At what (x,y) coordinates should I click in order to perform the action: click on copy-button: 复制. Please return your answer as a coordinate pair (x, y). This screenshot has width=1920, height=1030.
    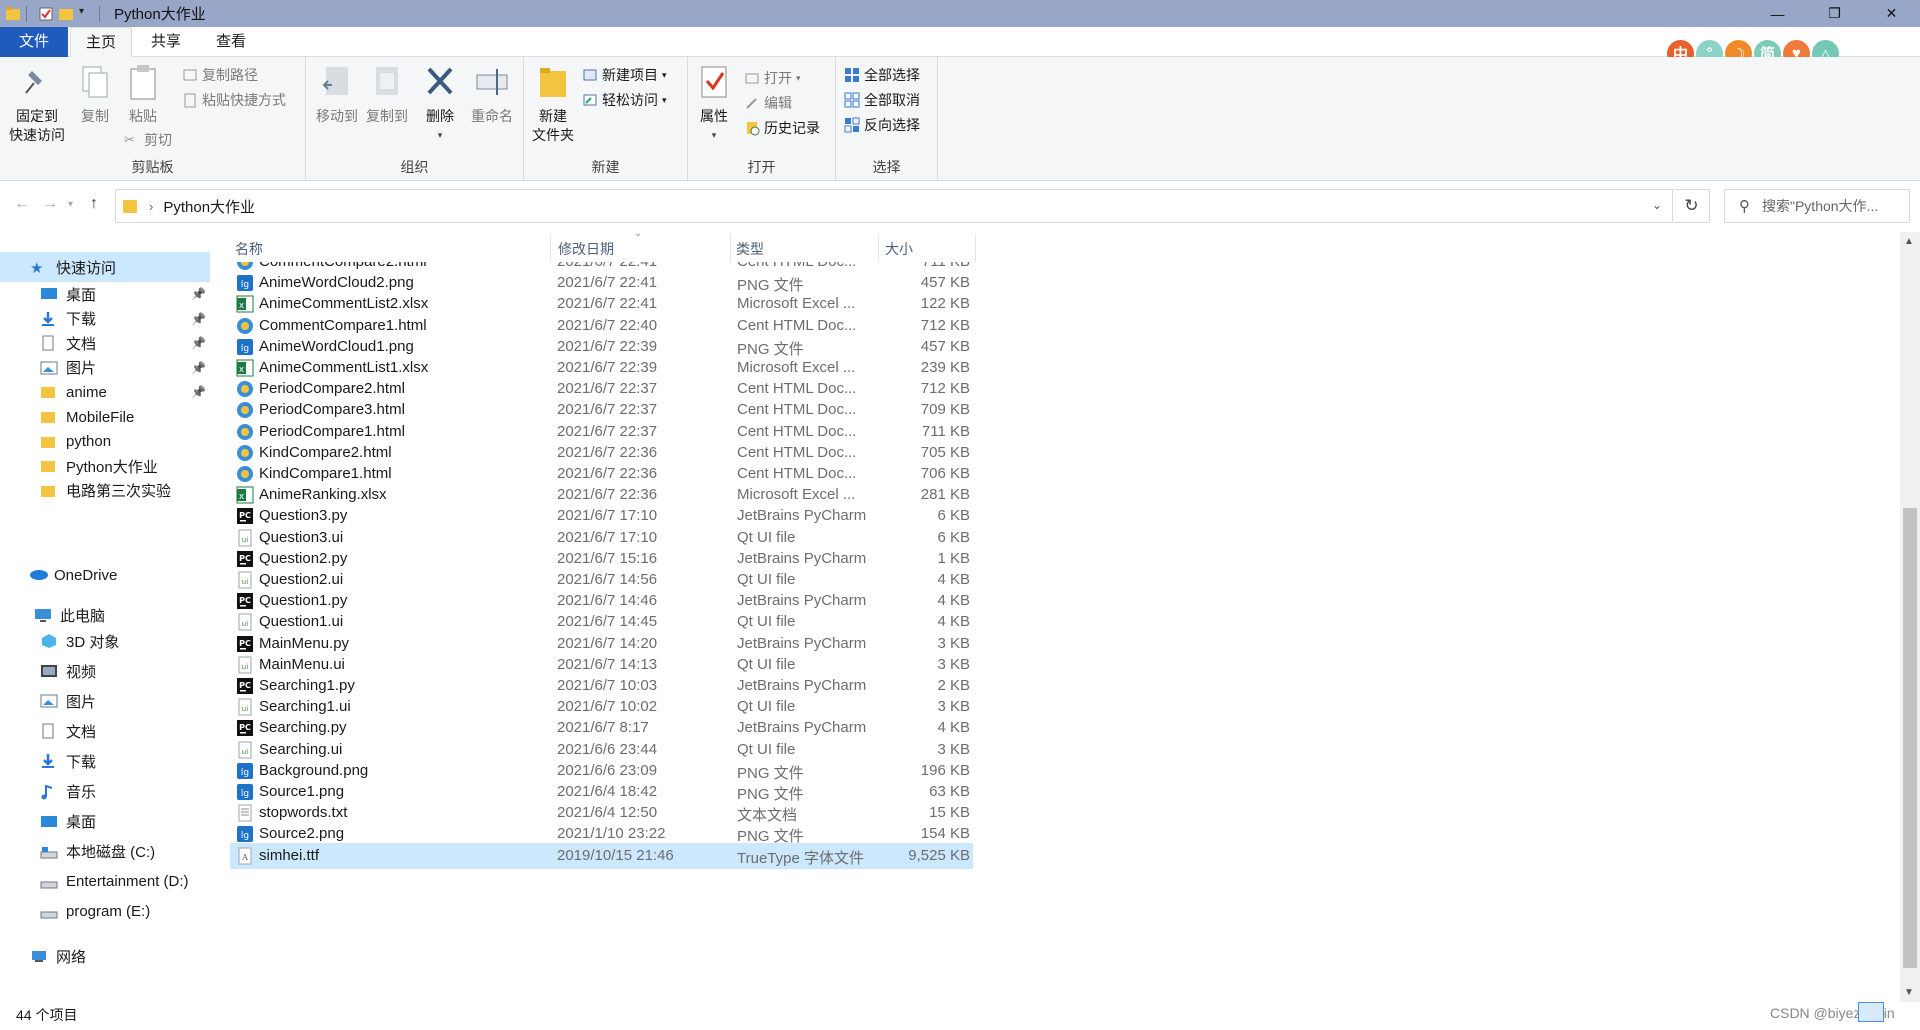
    Looking at the image, I should click on (95, 94).